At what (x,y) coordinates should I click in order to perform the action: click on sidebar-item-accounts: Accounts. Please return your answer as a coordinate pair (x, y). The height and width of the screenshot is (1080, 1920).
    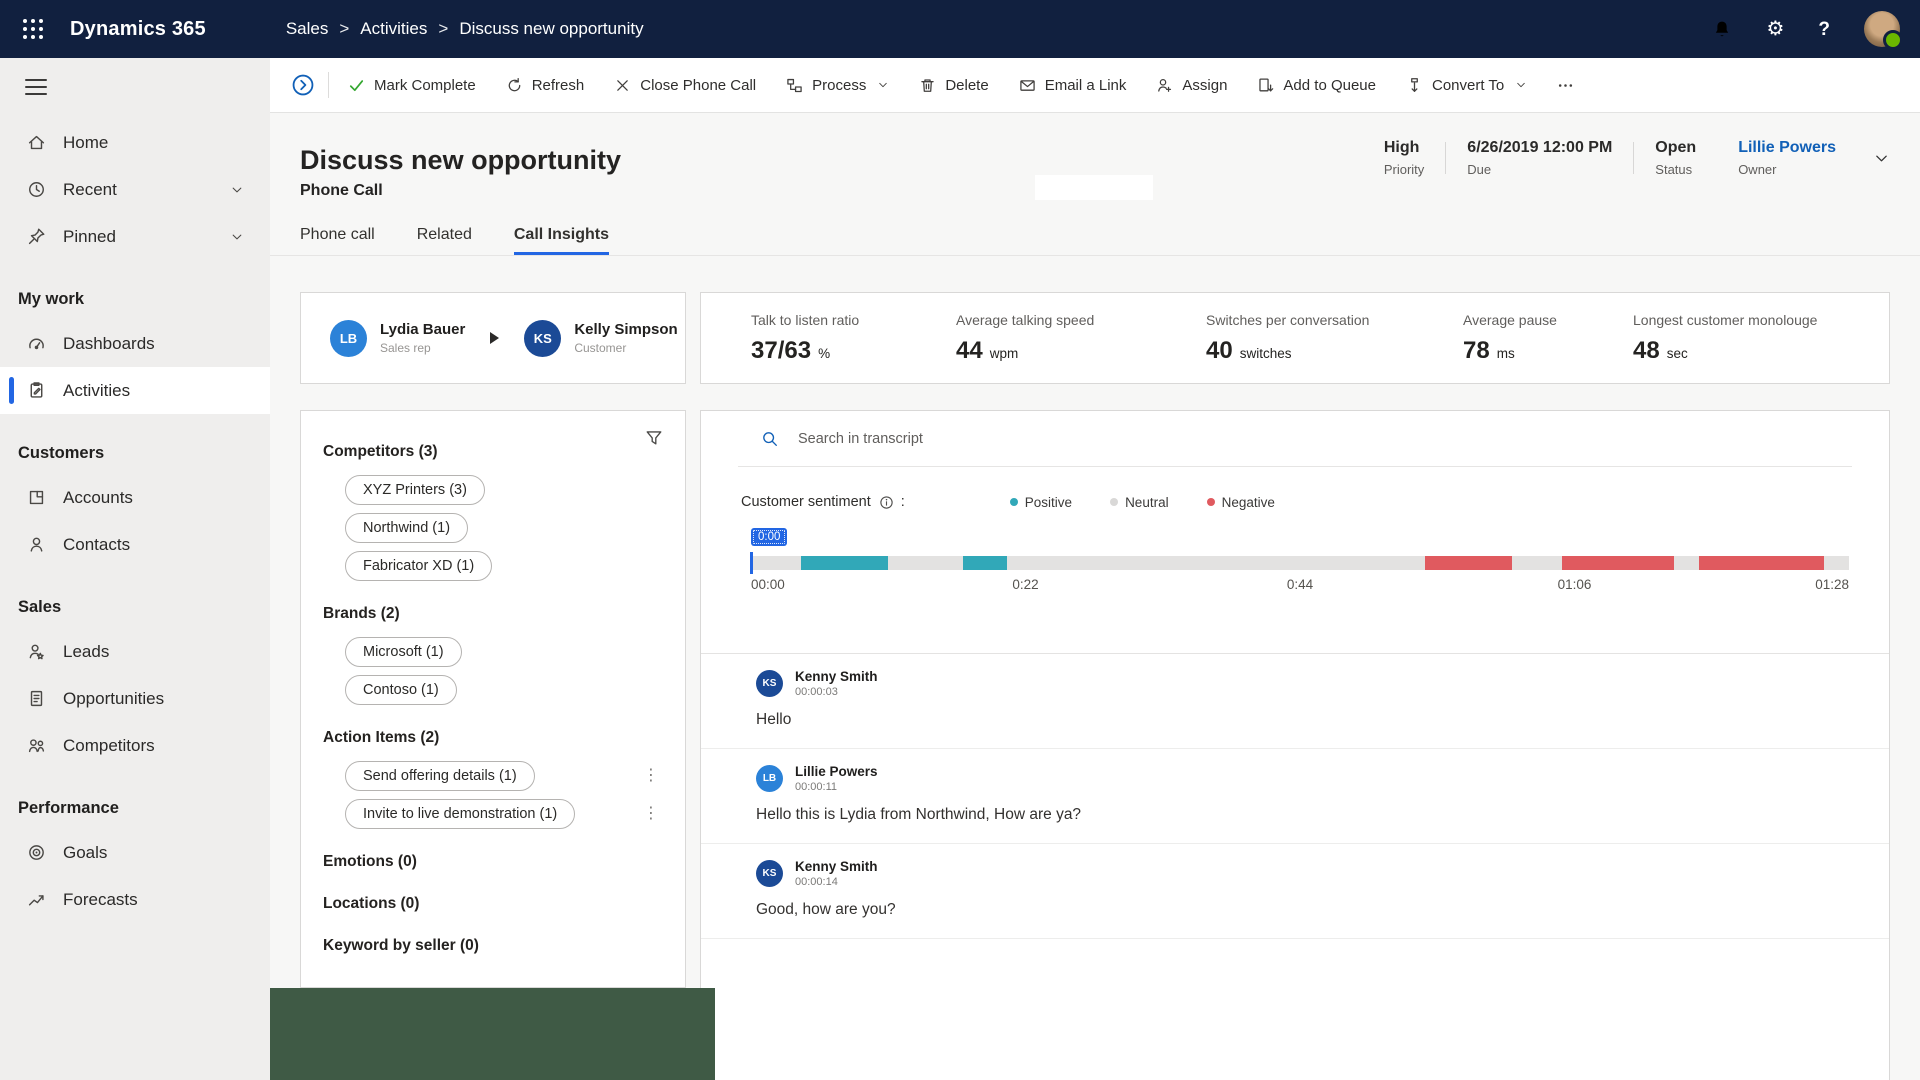
    Looking at the image, I should click on (135, 497).